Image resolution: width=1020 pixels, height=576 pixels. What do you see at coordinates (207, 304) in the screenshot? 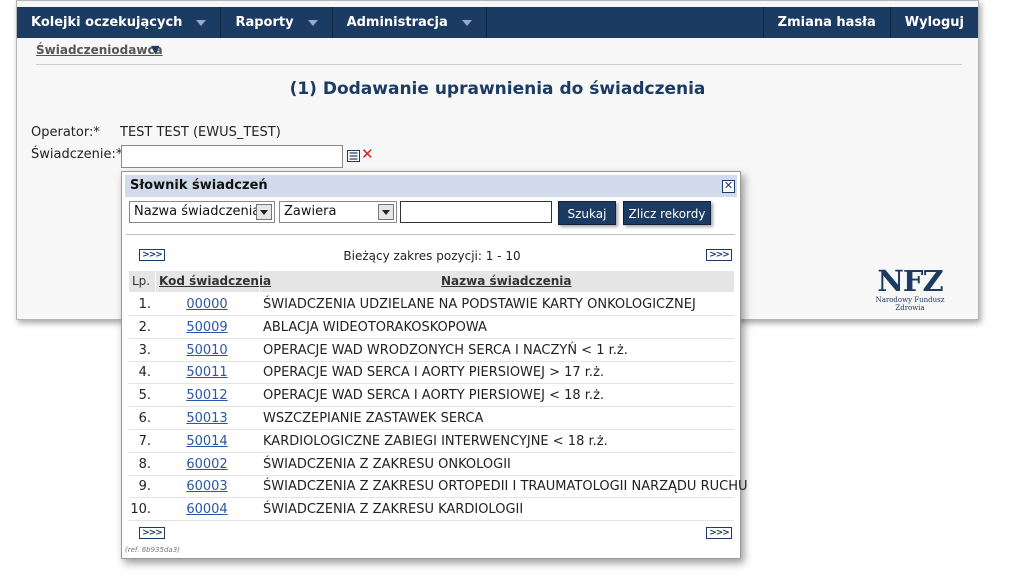
I see `row-code-link: 00000` at bounding box center [207, 304].